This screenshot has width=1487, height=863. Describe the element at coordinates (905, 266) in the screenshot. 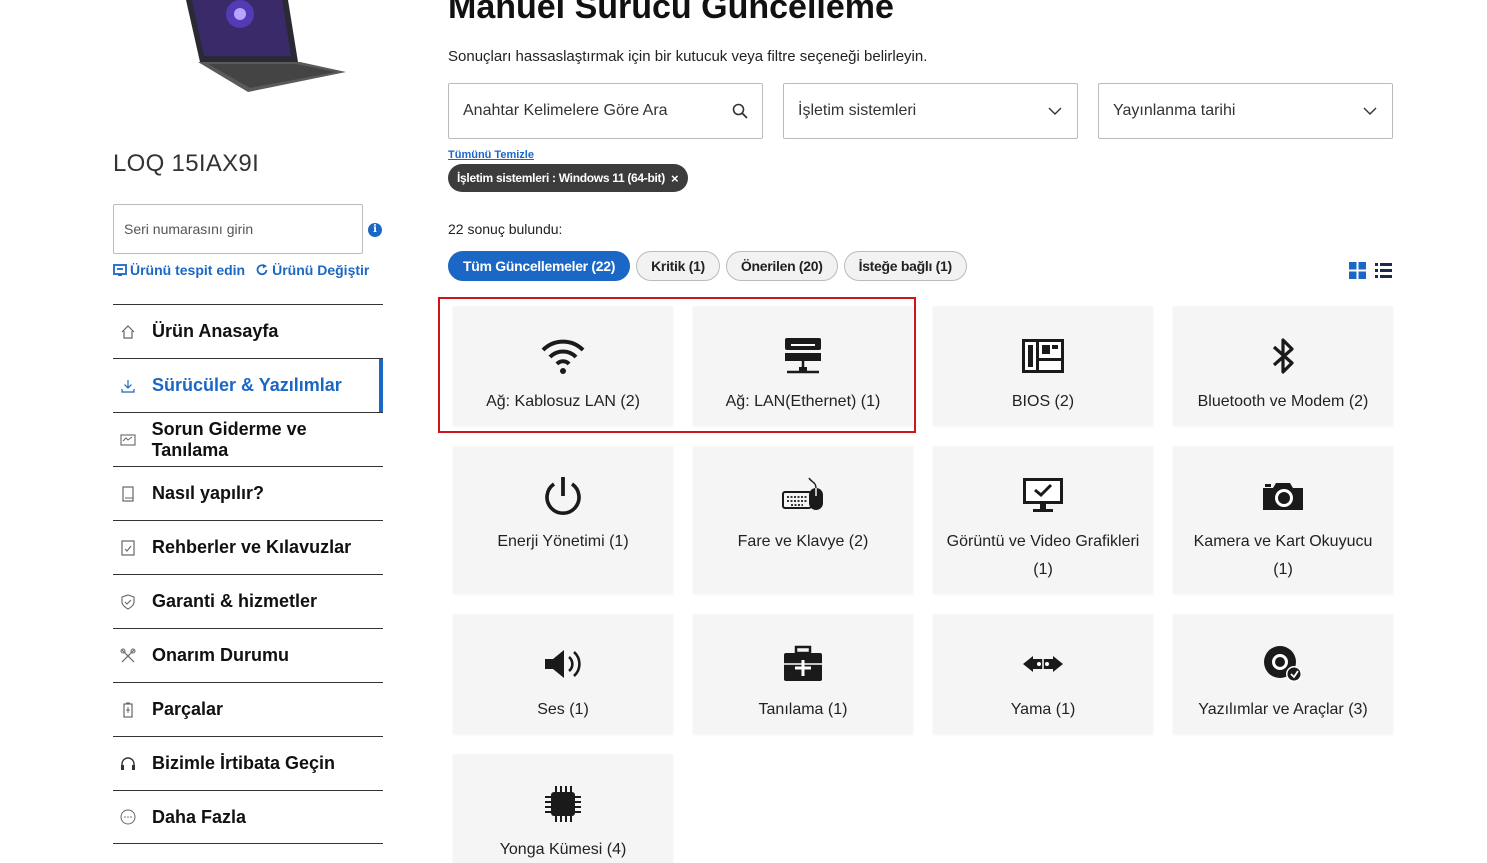

I see `tab-optional: İsteğe bağlı (1)` at that location.